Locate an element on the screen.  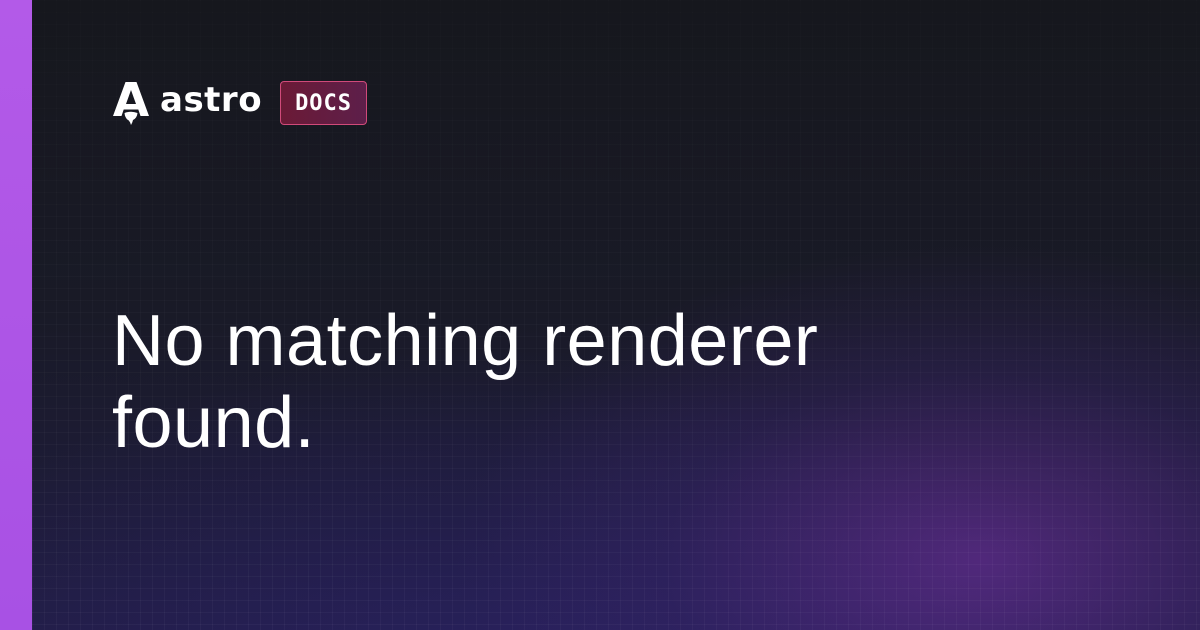
astro-rocket-icon is located at coordinates (131, 103).